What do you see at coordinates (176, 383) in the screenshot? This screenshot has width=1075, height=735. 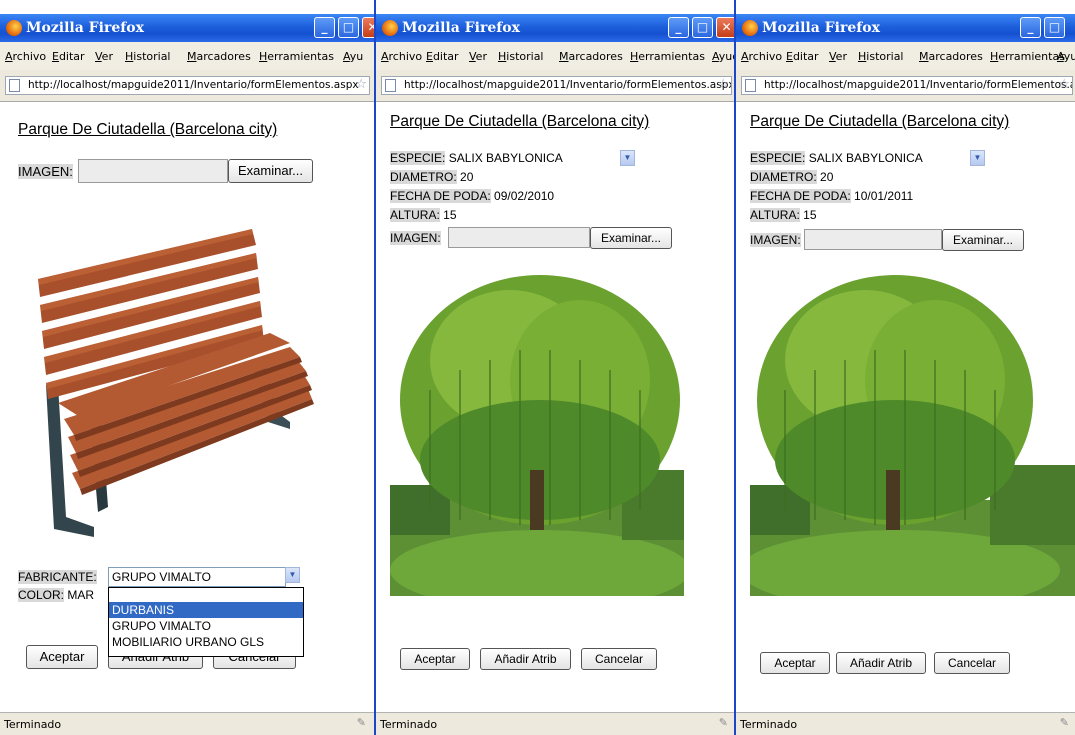 I see `bench-image` at bounding box center [176, 383].